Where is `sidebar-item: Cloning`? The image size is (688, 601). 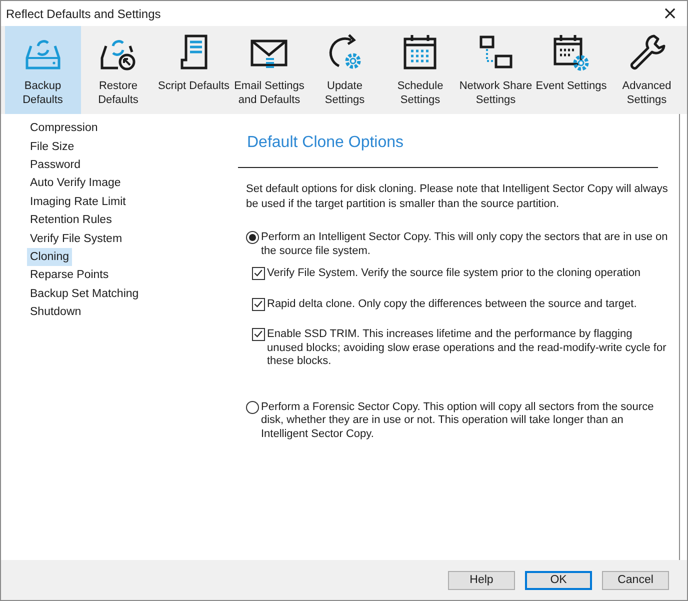
sidebar-item: Cloning is located at coordinates (49, 257).